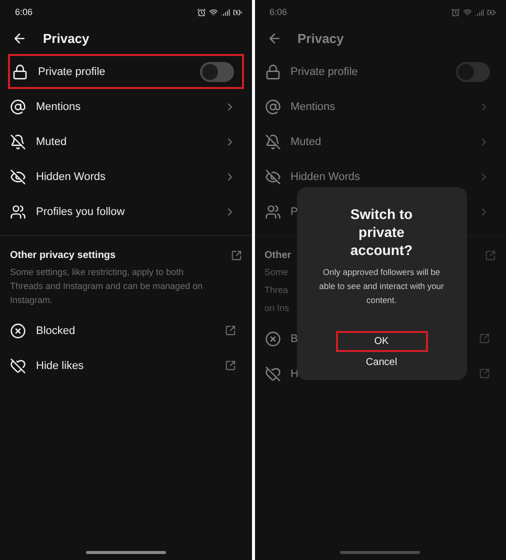 This screenshot has height=560, width=506. Describe the element at coordinates (63, 255) in the screenshot. I see `section-title: Other privacy settings` at that location.